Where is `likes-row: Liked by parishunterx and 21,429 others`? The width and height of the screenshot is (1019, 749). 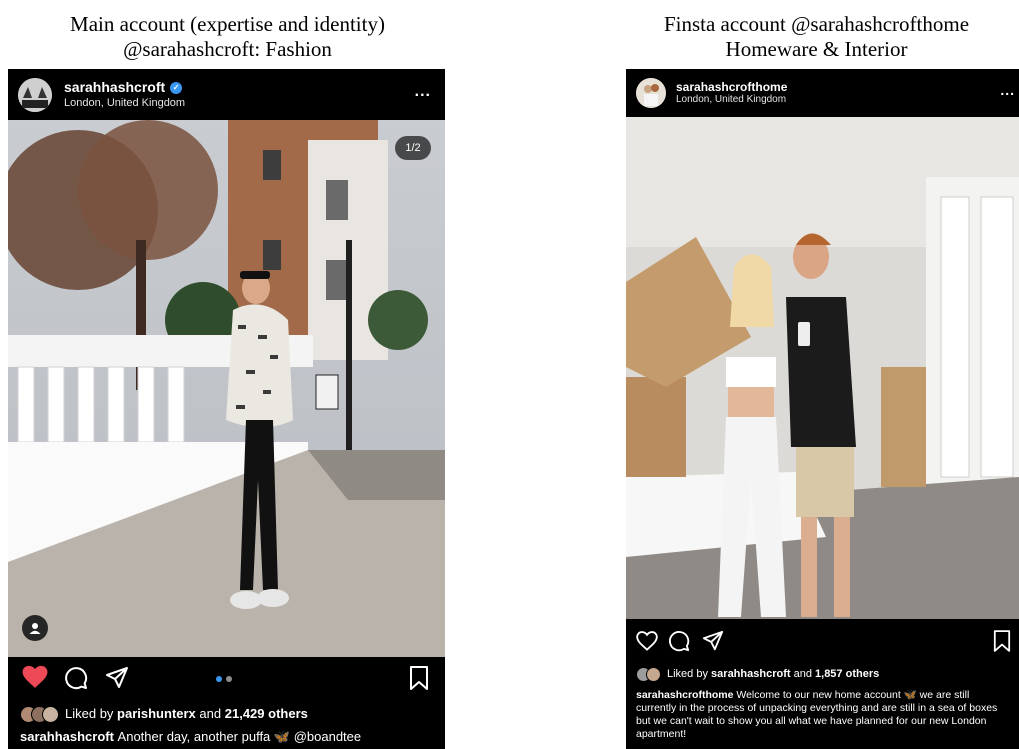 likes-row: Liked by parishunterx and 21,429 others is located at coordinates (164, 714).